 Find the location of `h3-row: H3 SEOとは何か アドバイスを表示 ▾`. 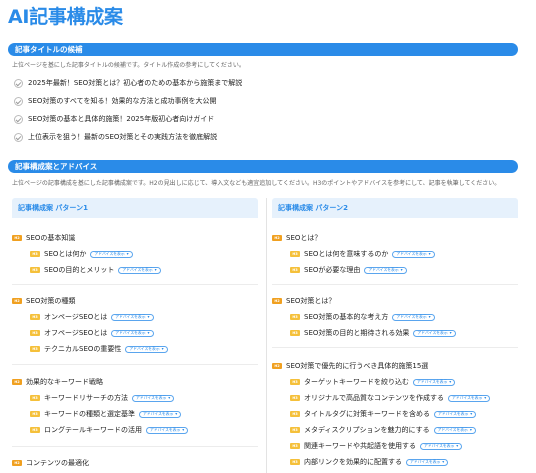

h3-row: H3 SEOとは何か アドバイスを表示 ▾ is located at coordinates (135, 254).